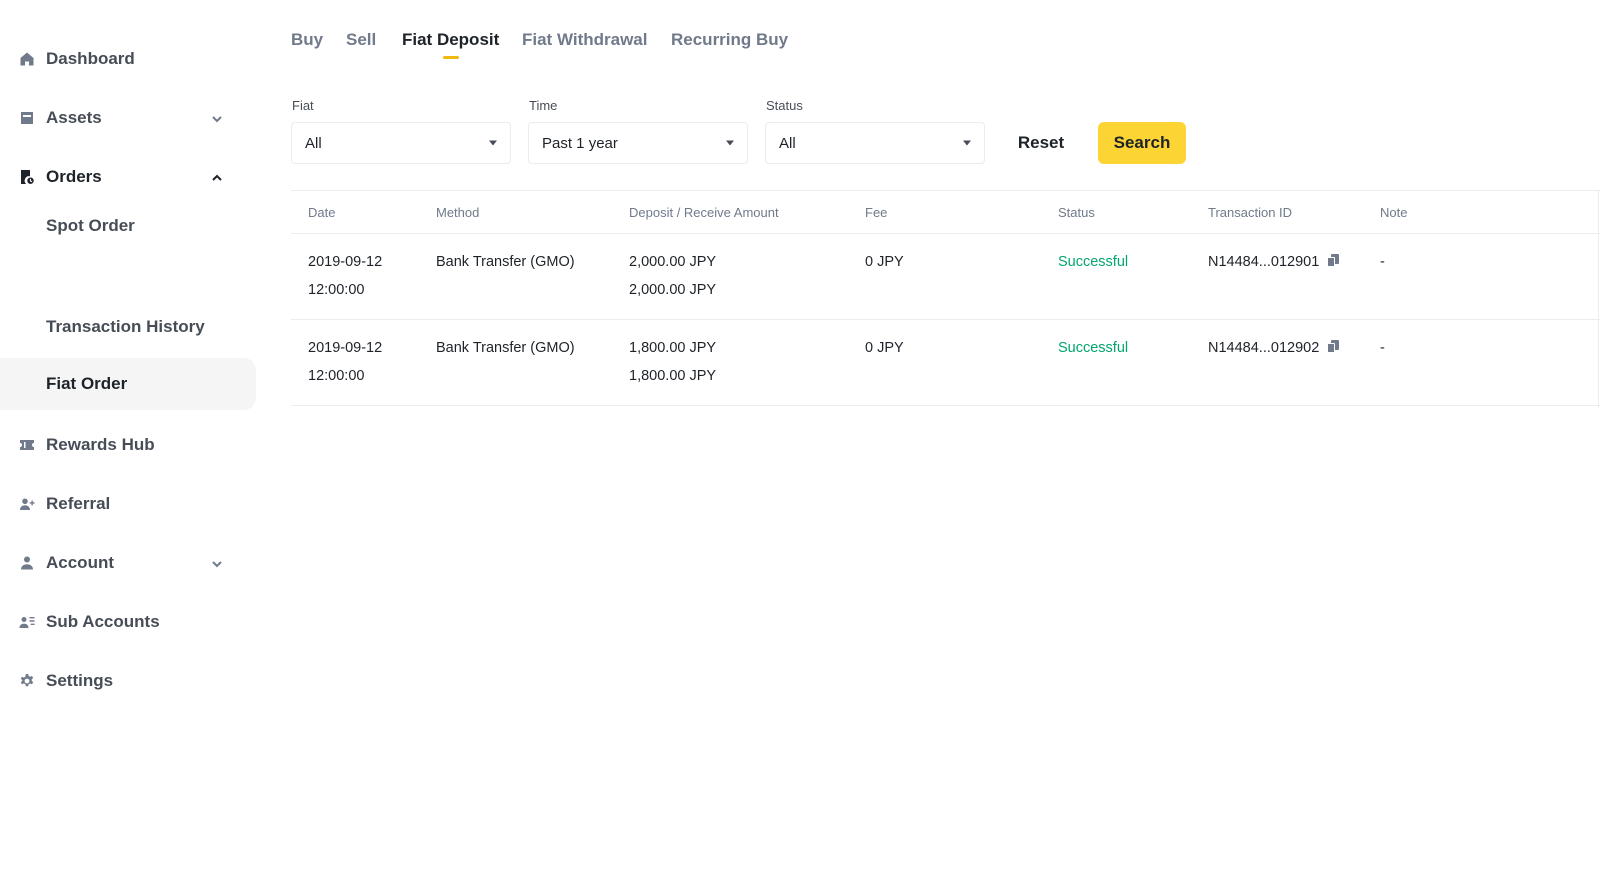  What do you see at coordinates (784, 105) in the screenshot?
I see `status-filter-label: Status` at bounding box center [784, 105].